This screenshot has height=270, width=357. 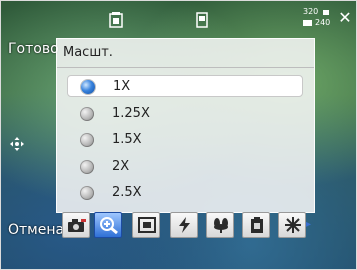 I want to click on zoom-option-2-5x: 2.5X, so click(x=185, y=193).